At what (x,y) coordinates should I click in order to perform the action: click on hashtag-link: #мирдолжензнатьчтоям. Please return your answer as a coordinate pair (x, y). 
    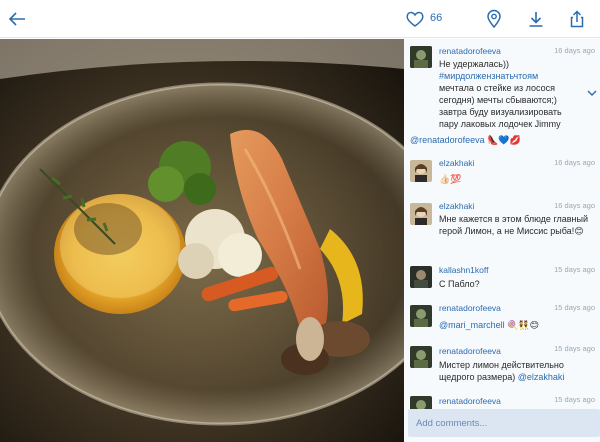
    Looking at the image, I should click on (515, 76).